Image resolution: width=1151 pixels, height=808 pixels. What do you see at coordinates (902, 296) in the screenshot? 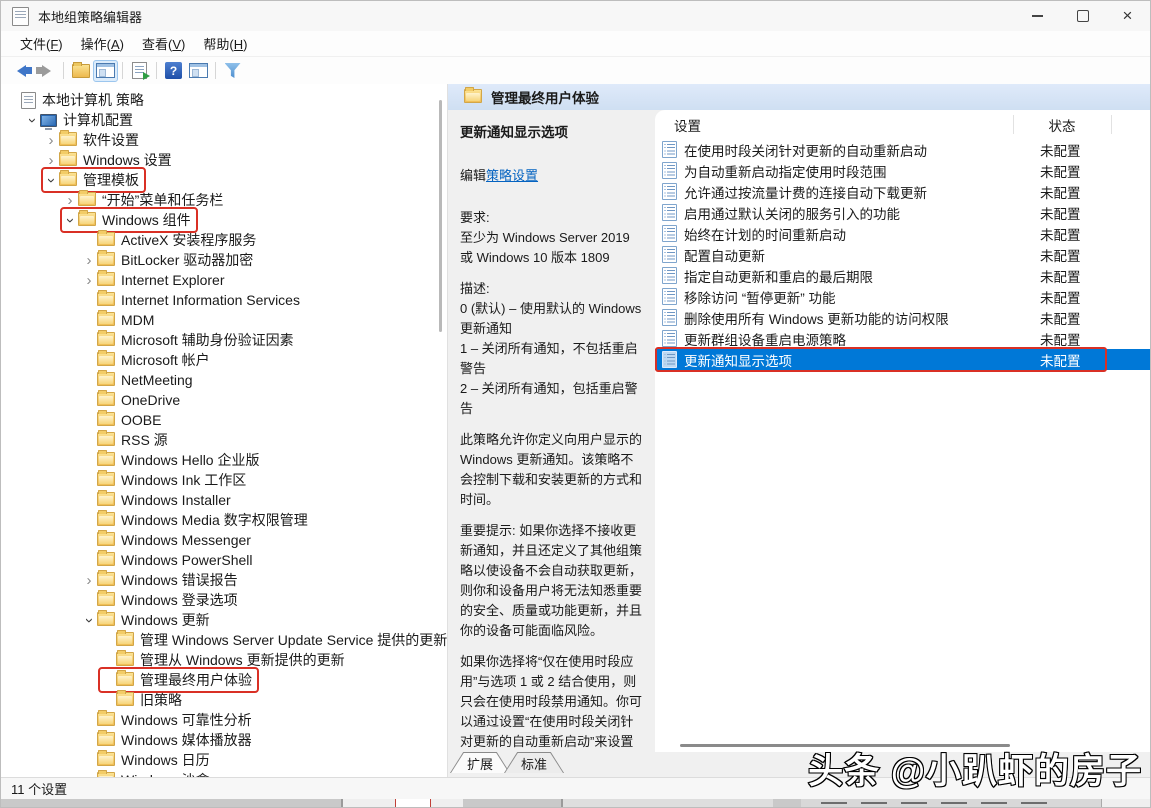
I see `settings-row: 移除访问 “暂停更新” 功能 未配置` at bounding box center [902, 296].